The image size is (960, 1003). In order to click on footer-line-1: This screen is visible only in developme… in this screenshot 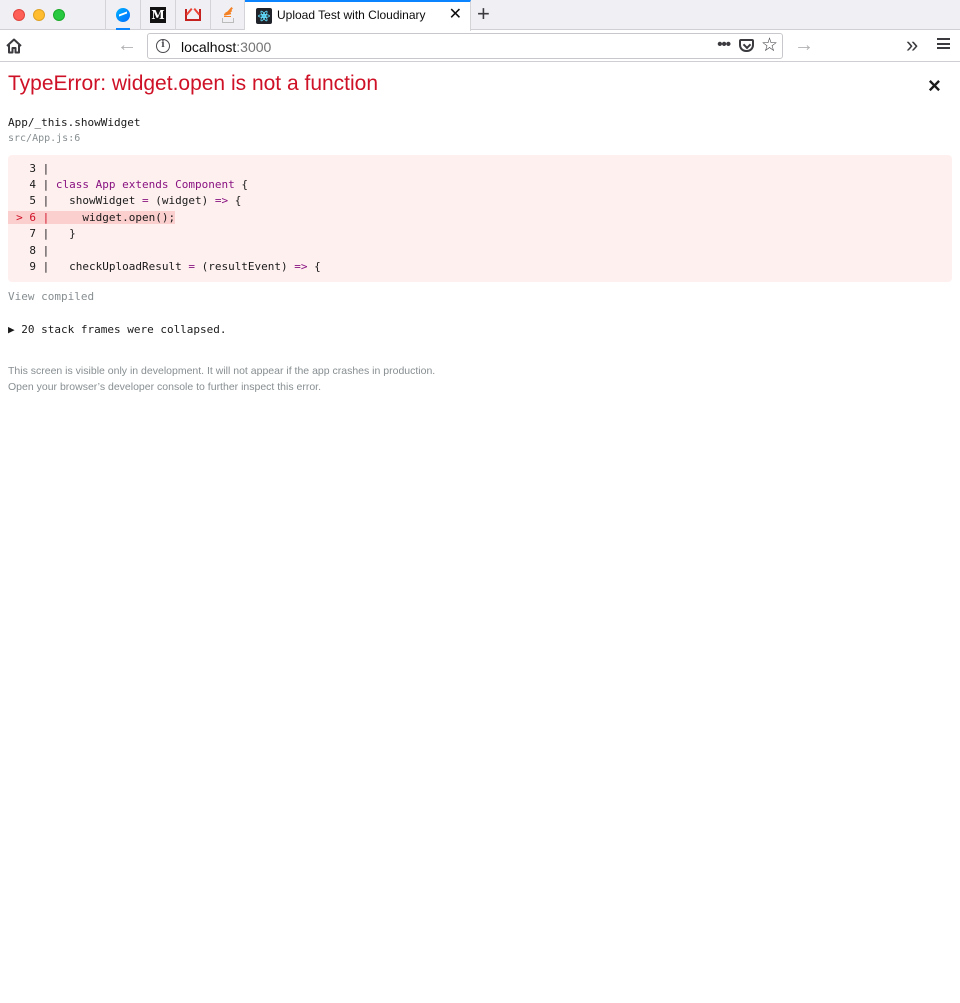, I will do `click(222, 371)`.